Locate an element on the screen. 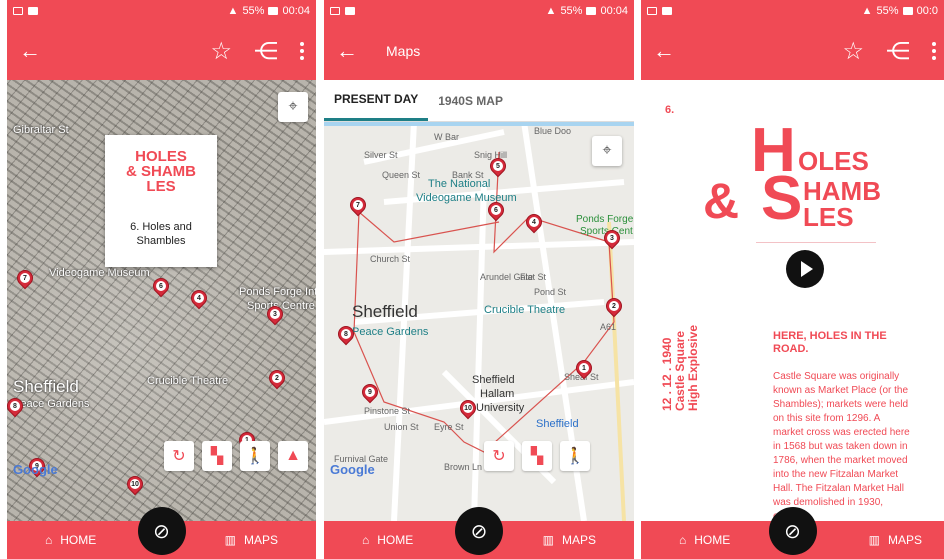 Image resolution: width=944 pixels, height=559 pixels. bomb-type: High Explosive is located at coordinates (693, 368).